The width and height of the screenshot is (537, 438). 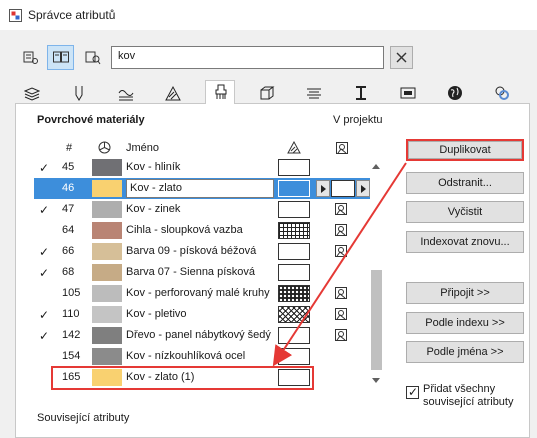 I want to click on tab-profiles, so click(x=314, y=93).